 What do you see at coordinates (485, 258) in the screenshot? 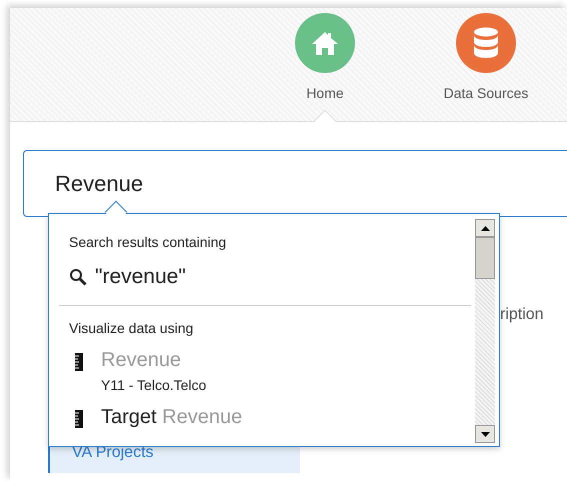
I see `scroll-thumb` at bounding box center [485, 258].